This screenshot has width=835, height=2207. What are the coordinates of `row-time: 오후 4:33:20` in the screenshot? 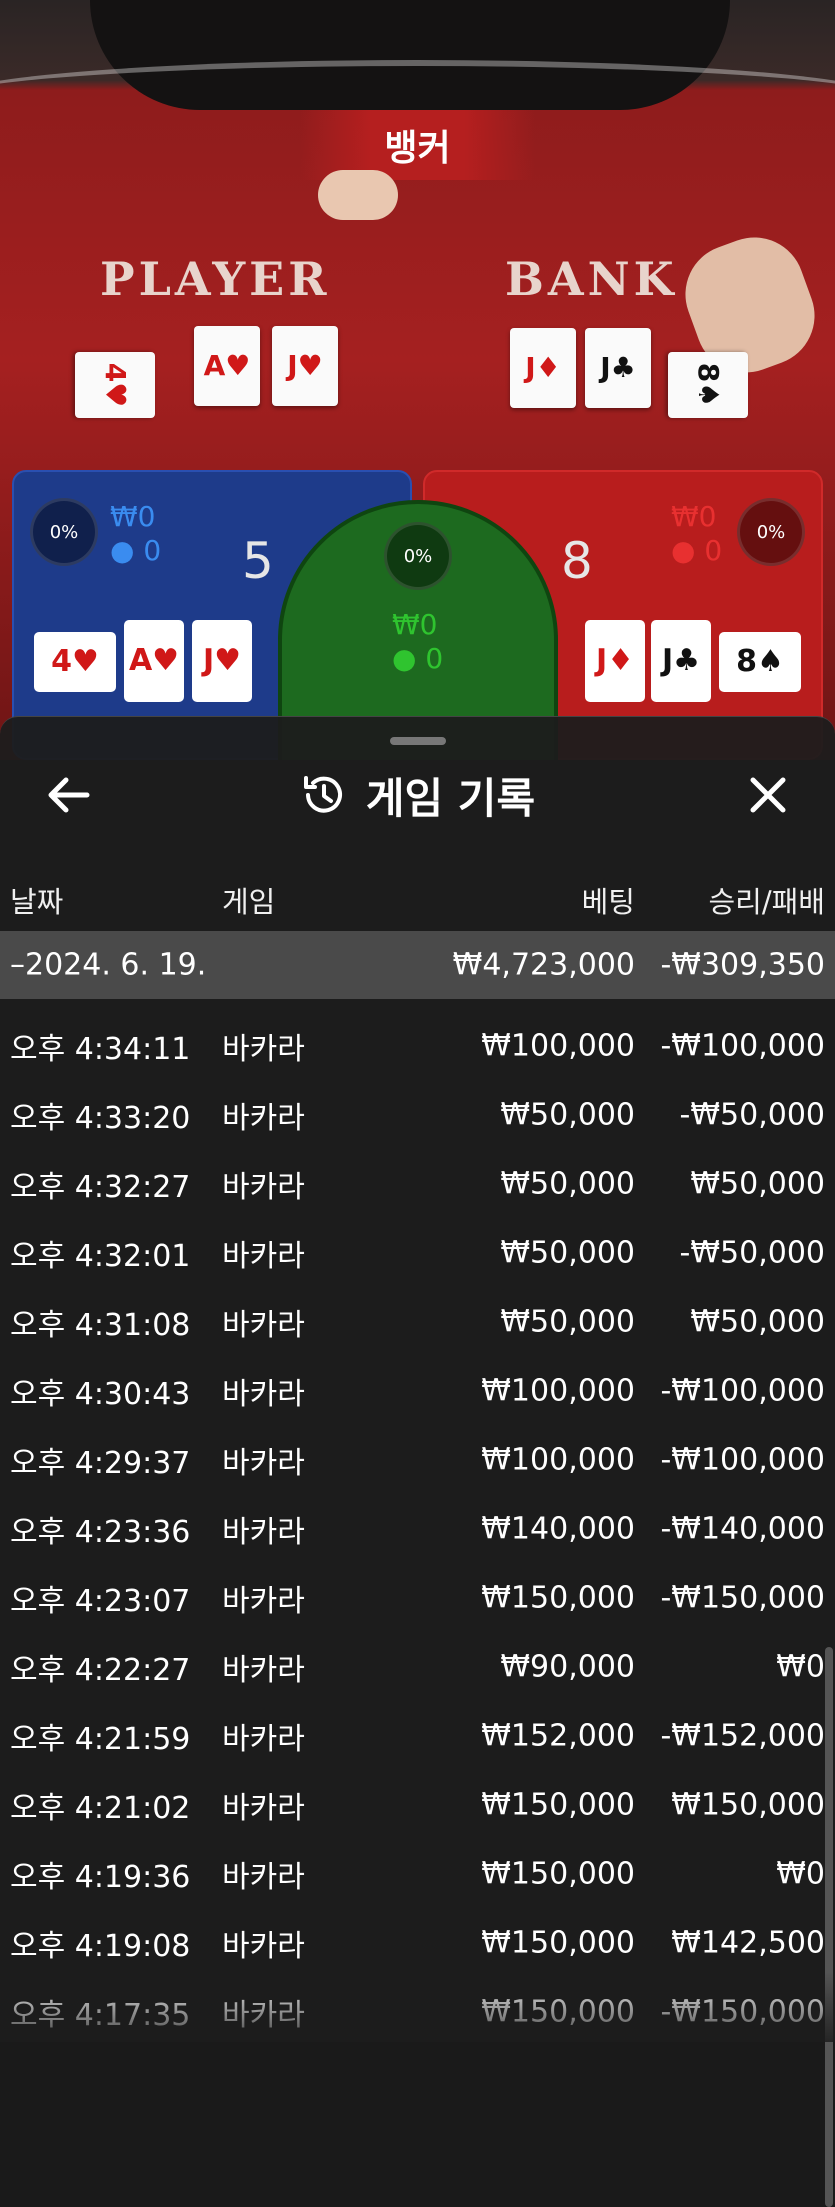 It's located at (100, 1118).